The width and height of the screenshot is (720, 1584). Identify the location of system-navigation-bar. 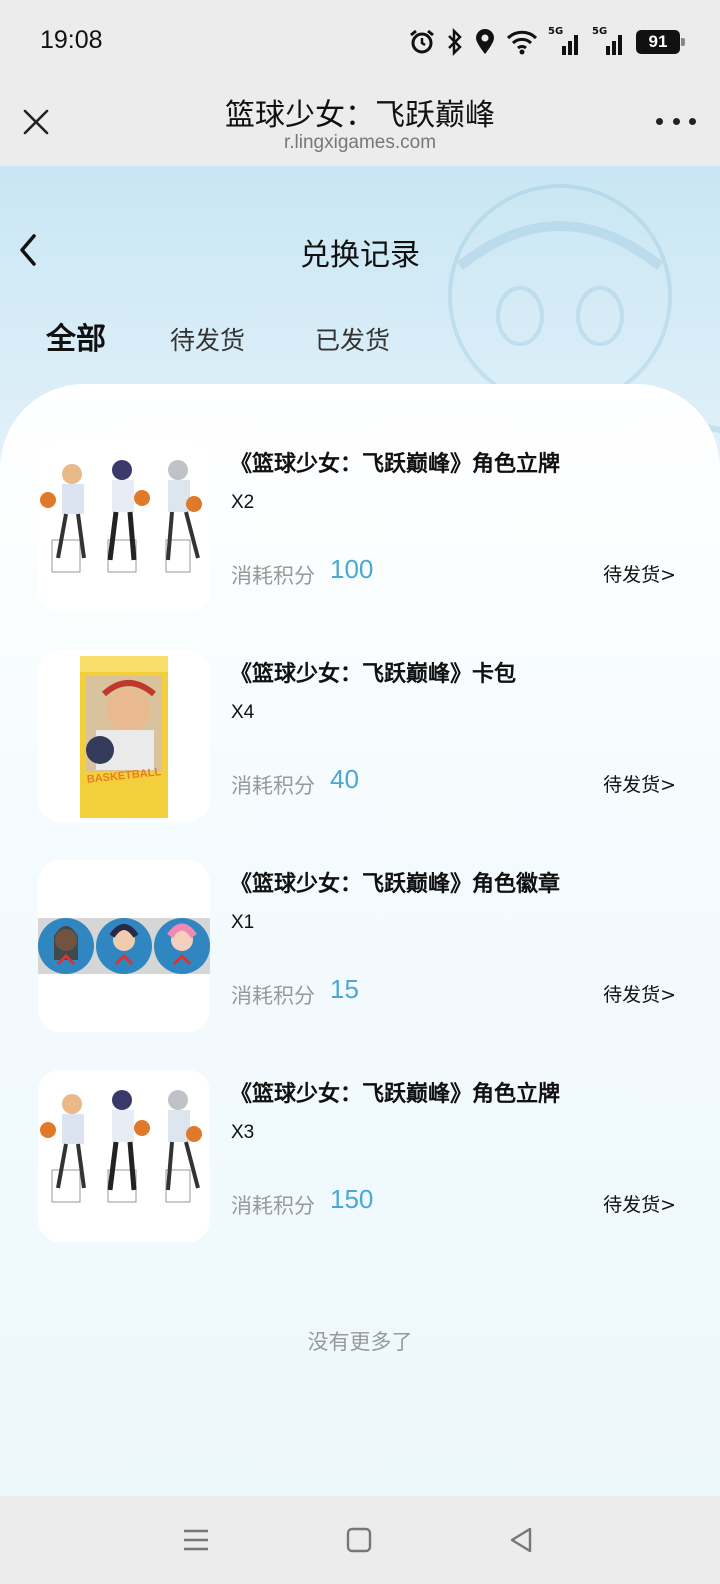
(360, 1540).